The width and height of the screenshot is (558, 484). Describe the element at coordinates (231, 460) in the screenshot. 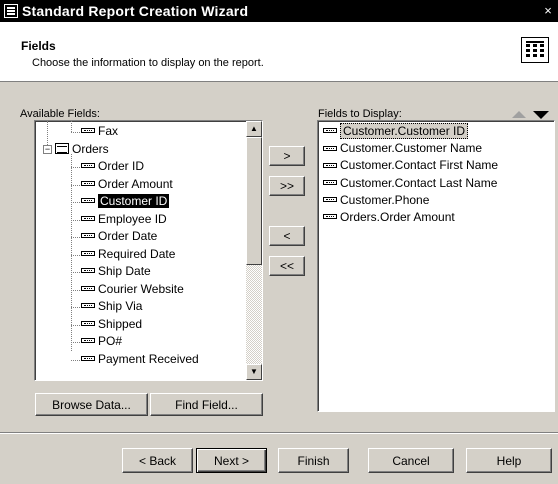

I see `next-button: Next >` at that location.